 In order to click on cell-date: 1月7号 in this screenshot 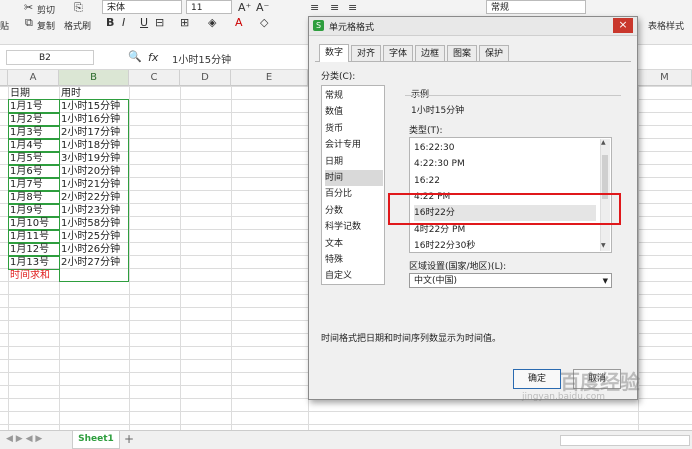, I will do `click(34, 184)`.